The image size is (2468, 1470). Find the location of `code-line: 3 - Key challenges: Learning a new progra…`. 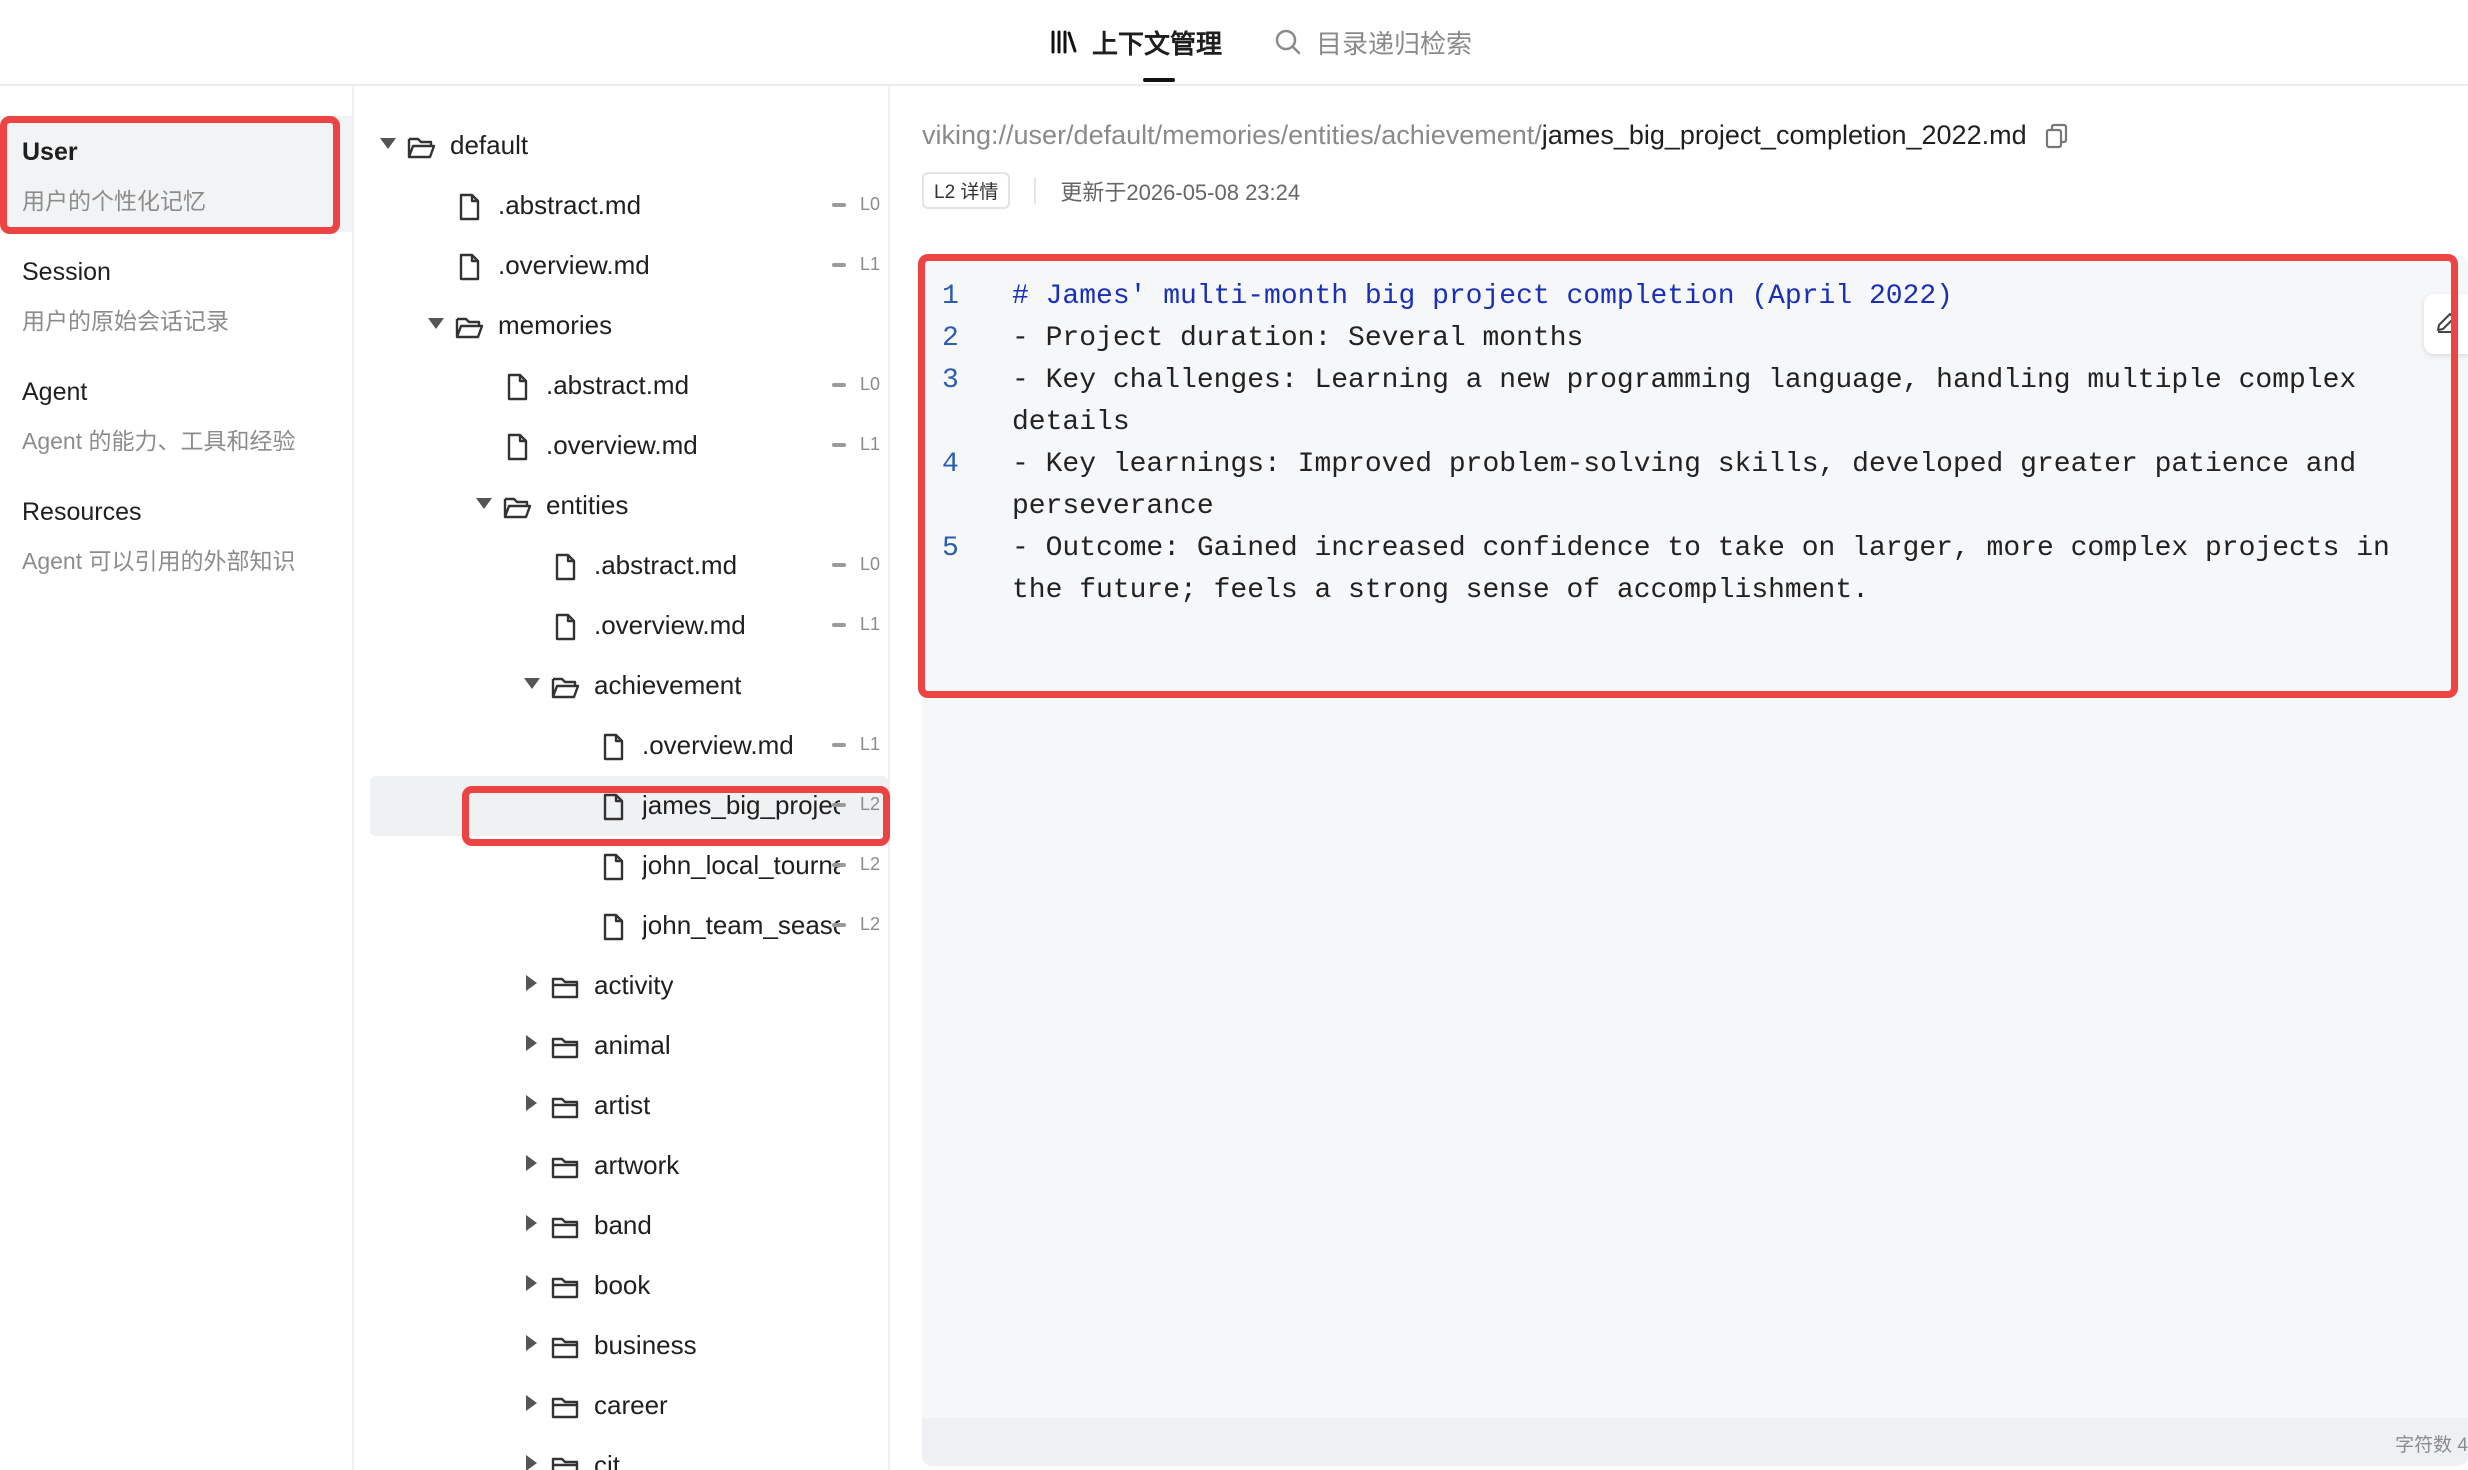

code-line: 3 - Key challenges: Learning a new progra… is located at coordinates (1687, 402).